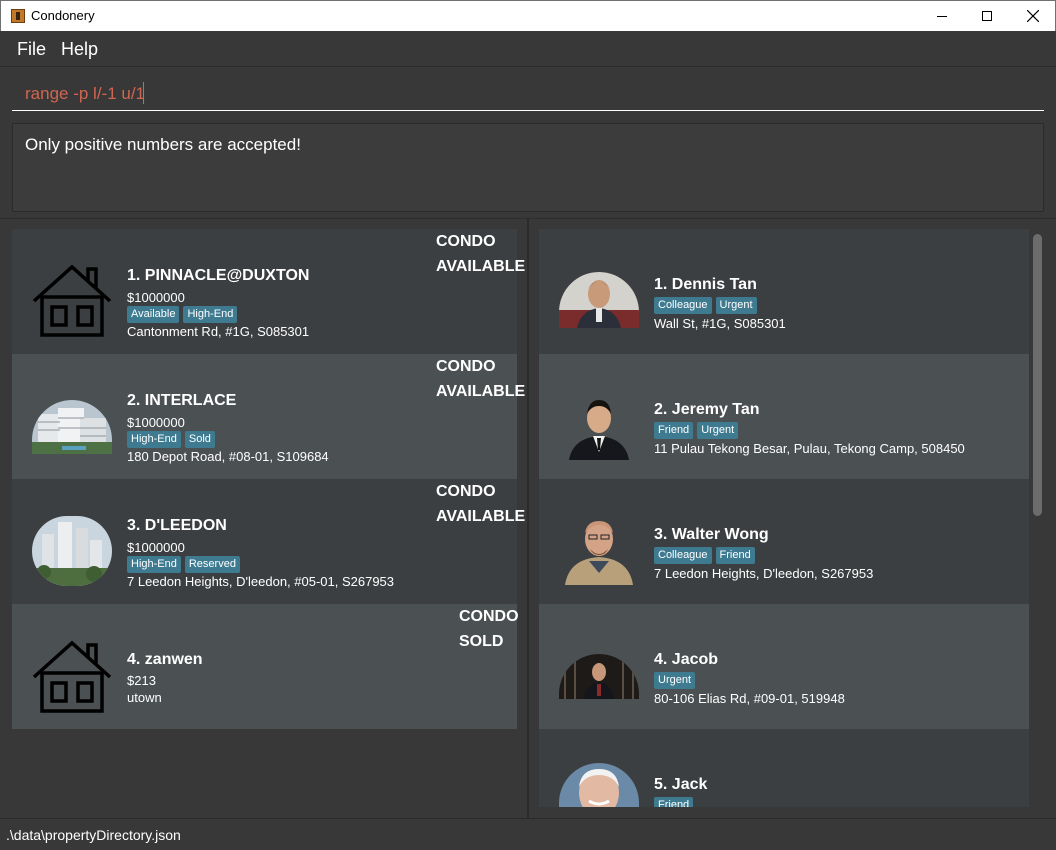 The height and width of the screenshot is (850, 1056). I want to click on app-icon, so click(18, 16).